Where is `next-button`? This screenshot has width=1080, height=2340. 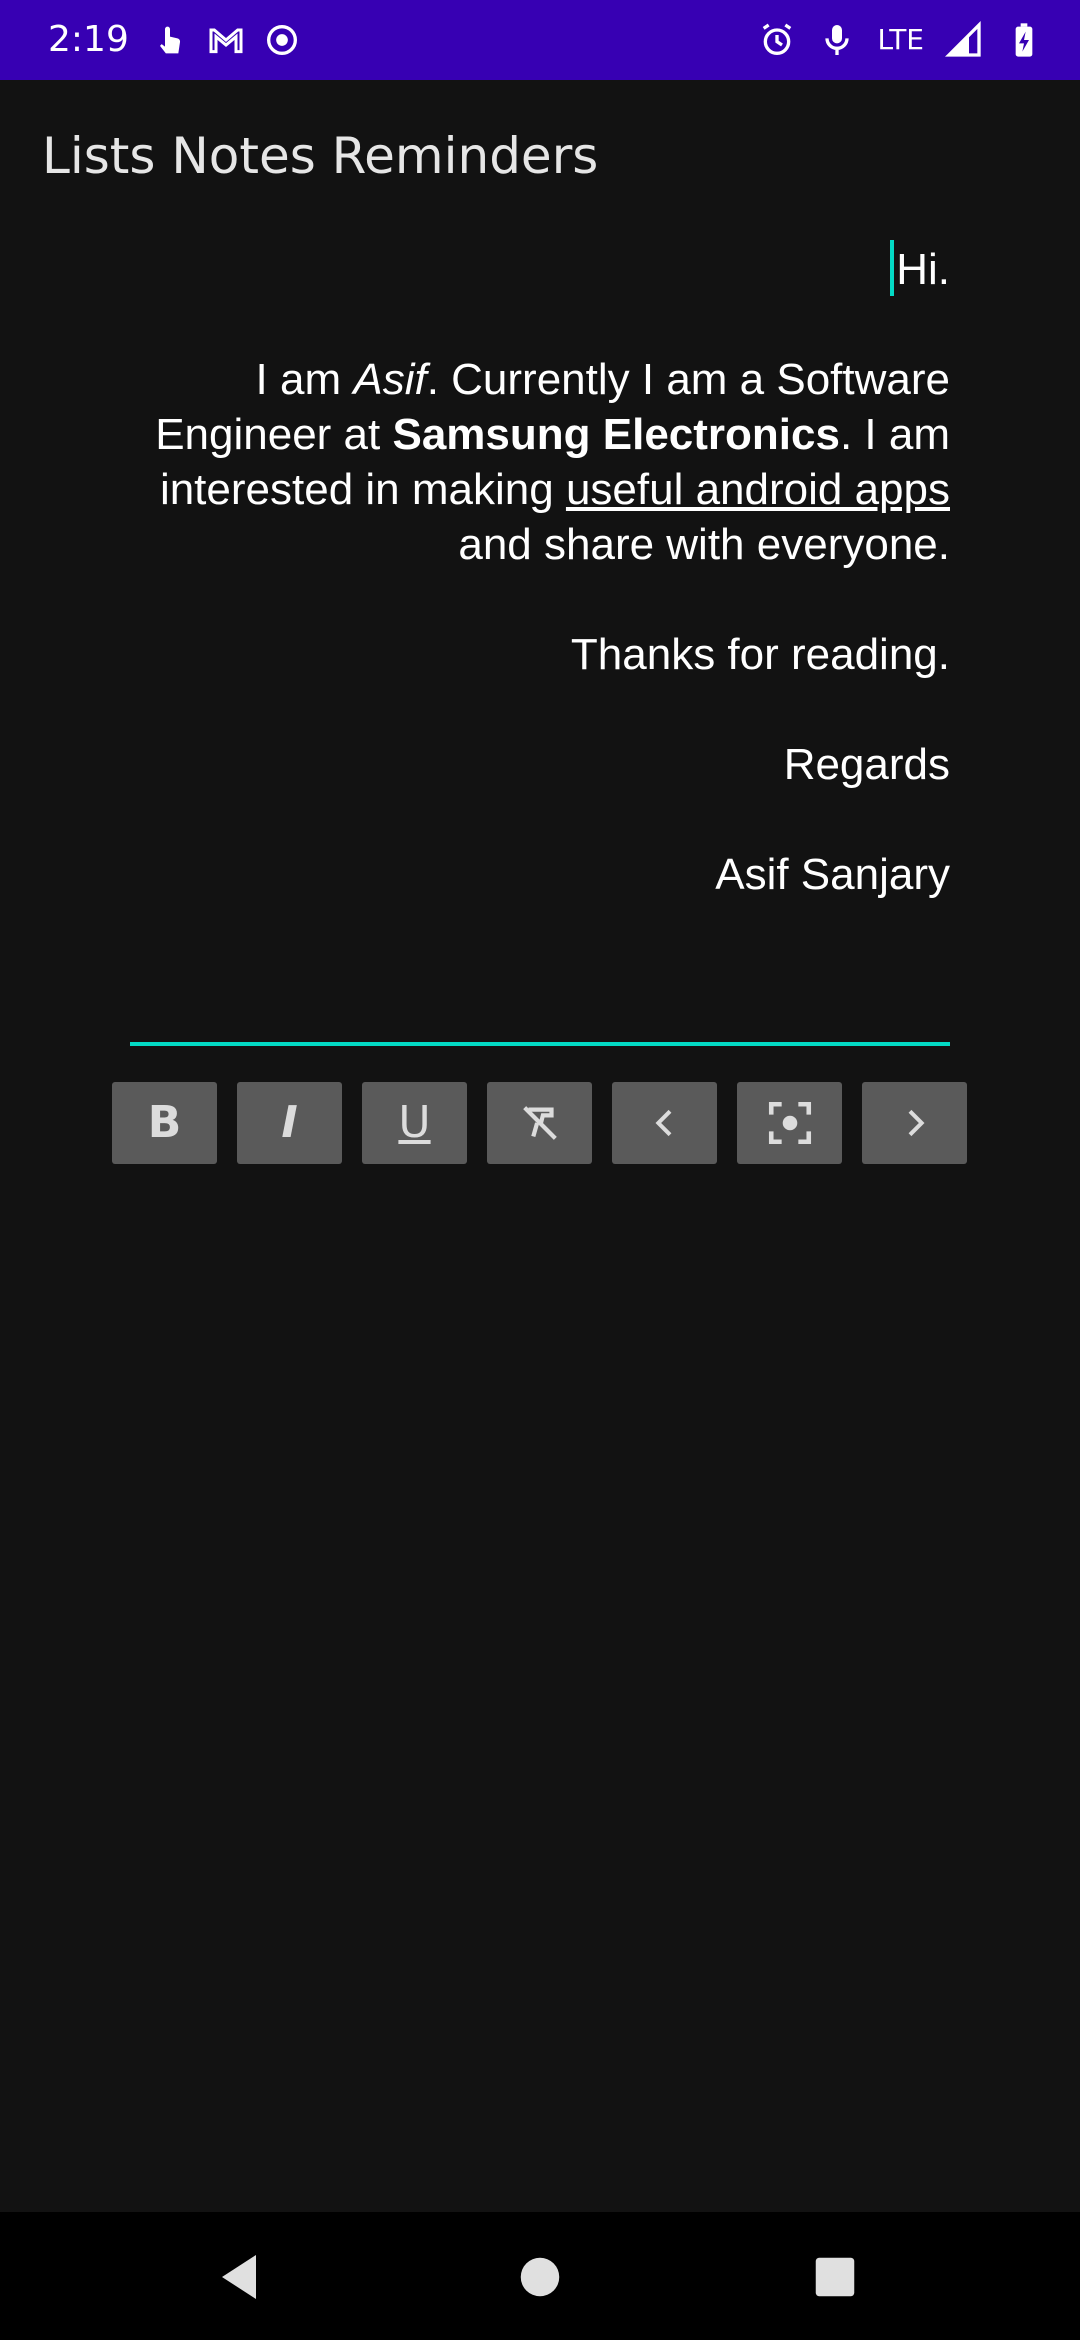 next-button is located at coordinates (914, 1123).